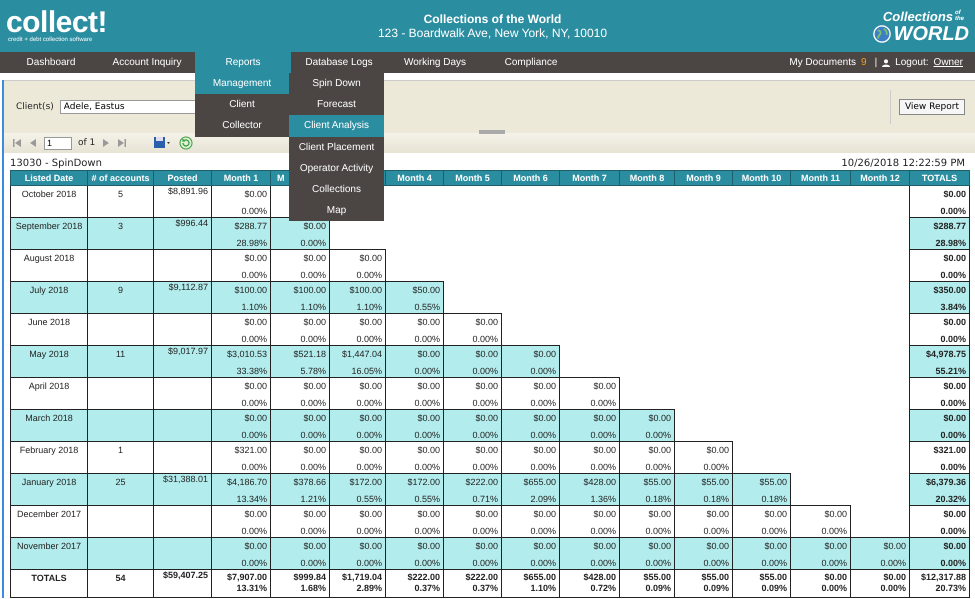  Describe the element at coordinates (336, 168) in the screenshot. I see `menu-item: Operator Activity` at that location.